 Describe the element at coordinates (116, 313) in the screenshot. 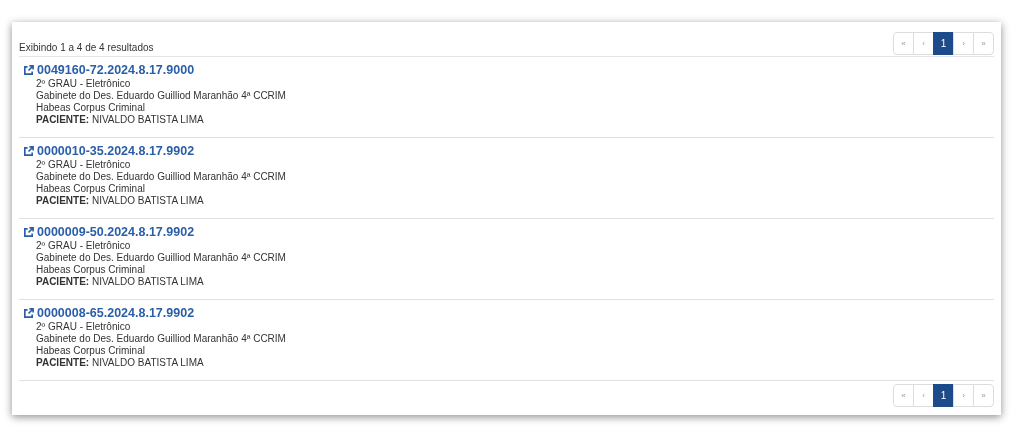

I see `process-number-link: 0000008-65.2024.8.17.9902` at that location.